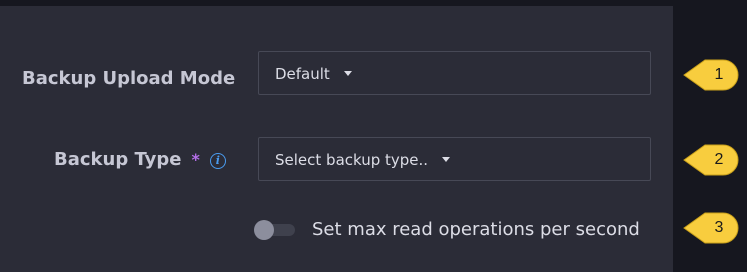 The image size is (747, 272). Describe the element at coordinates (711, 160) in the screenshot. I see `callout-2: 2` at that location.